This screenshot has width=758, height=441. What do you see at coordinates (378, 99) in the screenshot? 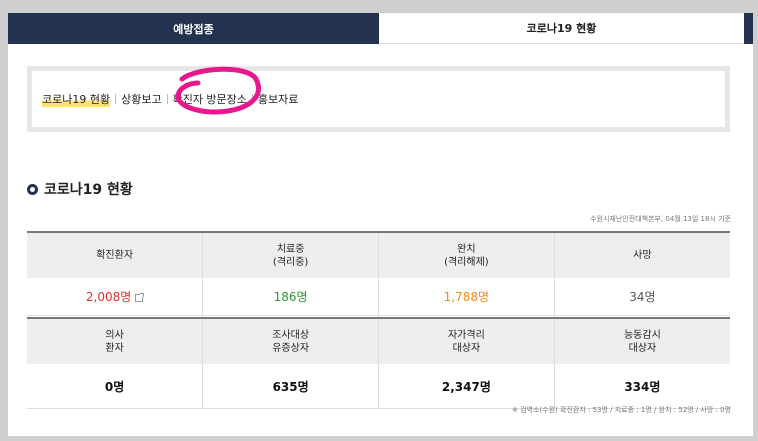
I see `submenu-box: 코로나19 현황 상황보고 확진자 방문장소 홍보자료` at bounding box center [378, 99].